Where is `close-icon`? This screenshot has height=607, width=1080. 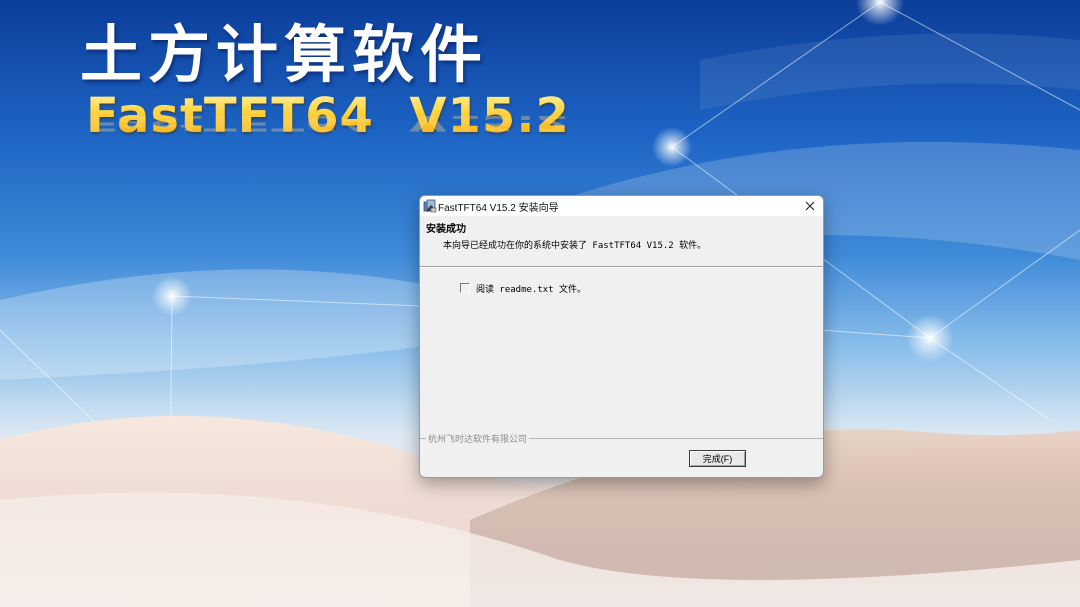 close-icon is located at coordinates (810, 206).